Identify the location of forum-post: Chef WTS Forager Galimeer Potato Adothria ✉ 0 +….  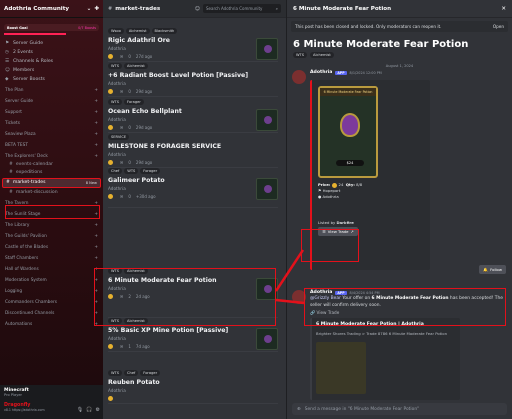
(193, 188).